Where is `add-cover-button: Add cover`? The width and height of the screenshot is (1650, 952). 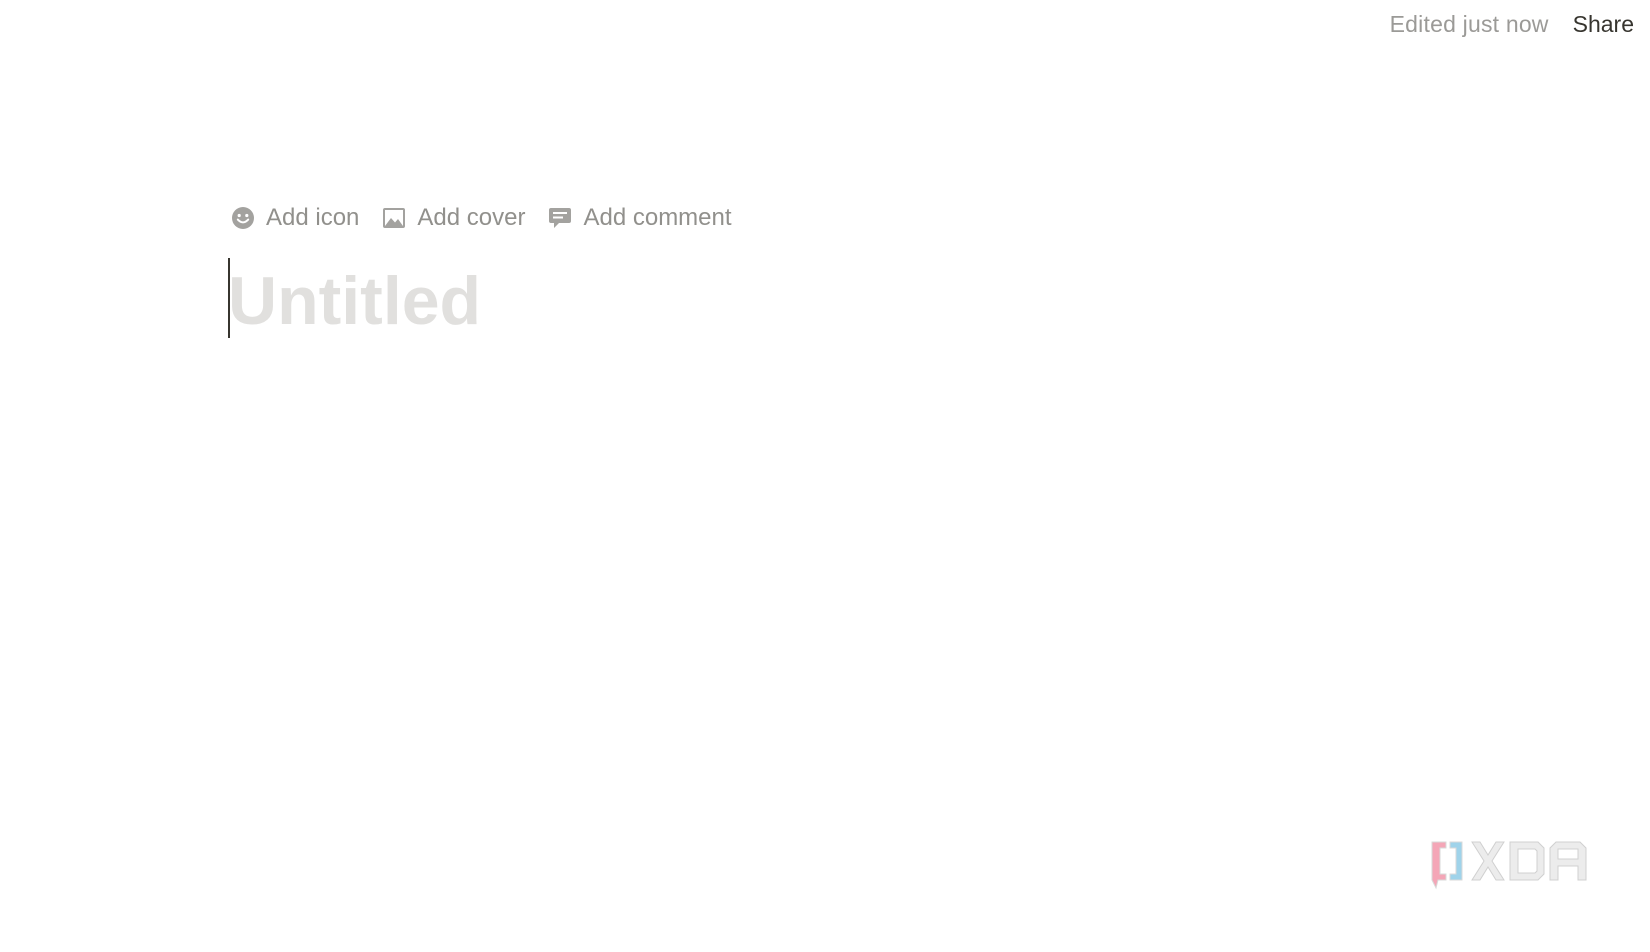
add-cover-button: Add cover is located at coordinates (453, 218).